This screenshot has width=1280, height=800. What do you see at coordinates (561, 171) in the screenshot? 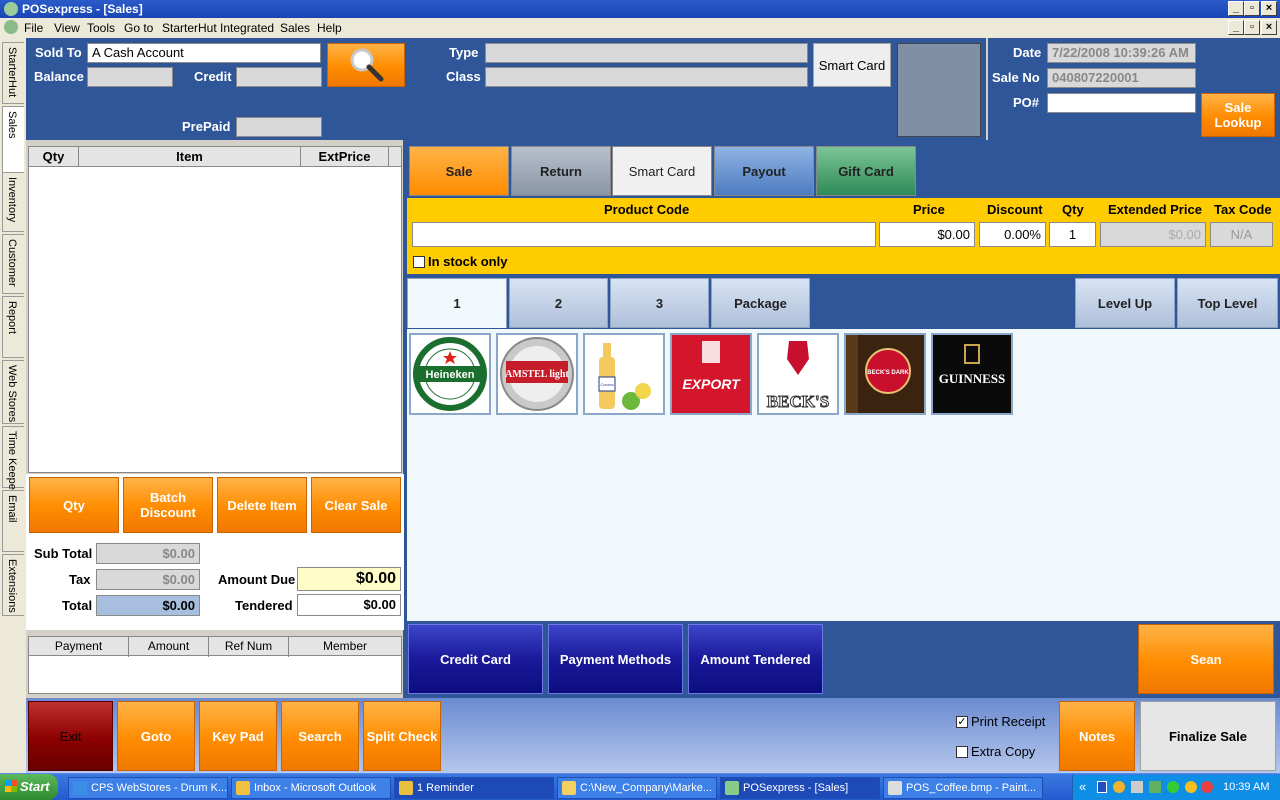
I see `tab-return: Return` at bounding box center [561, 171].